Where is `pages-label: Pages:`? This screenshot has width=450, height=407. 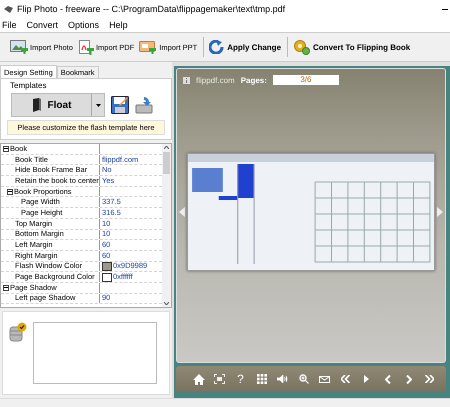
pages-label: Pages: is located at coordinates (253, 80).